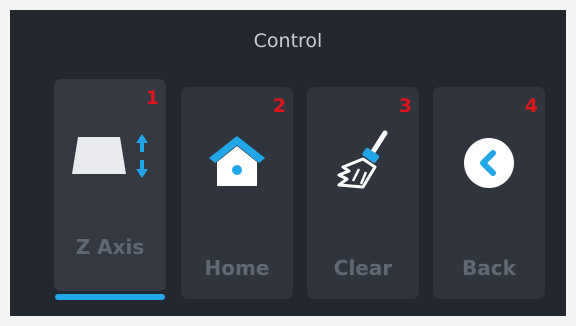 The height and width of the screenshot is (326, 576). I want to click on page-title: Control, so click(288, 41).